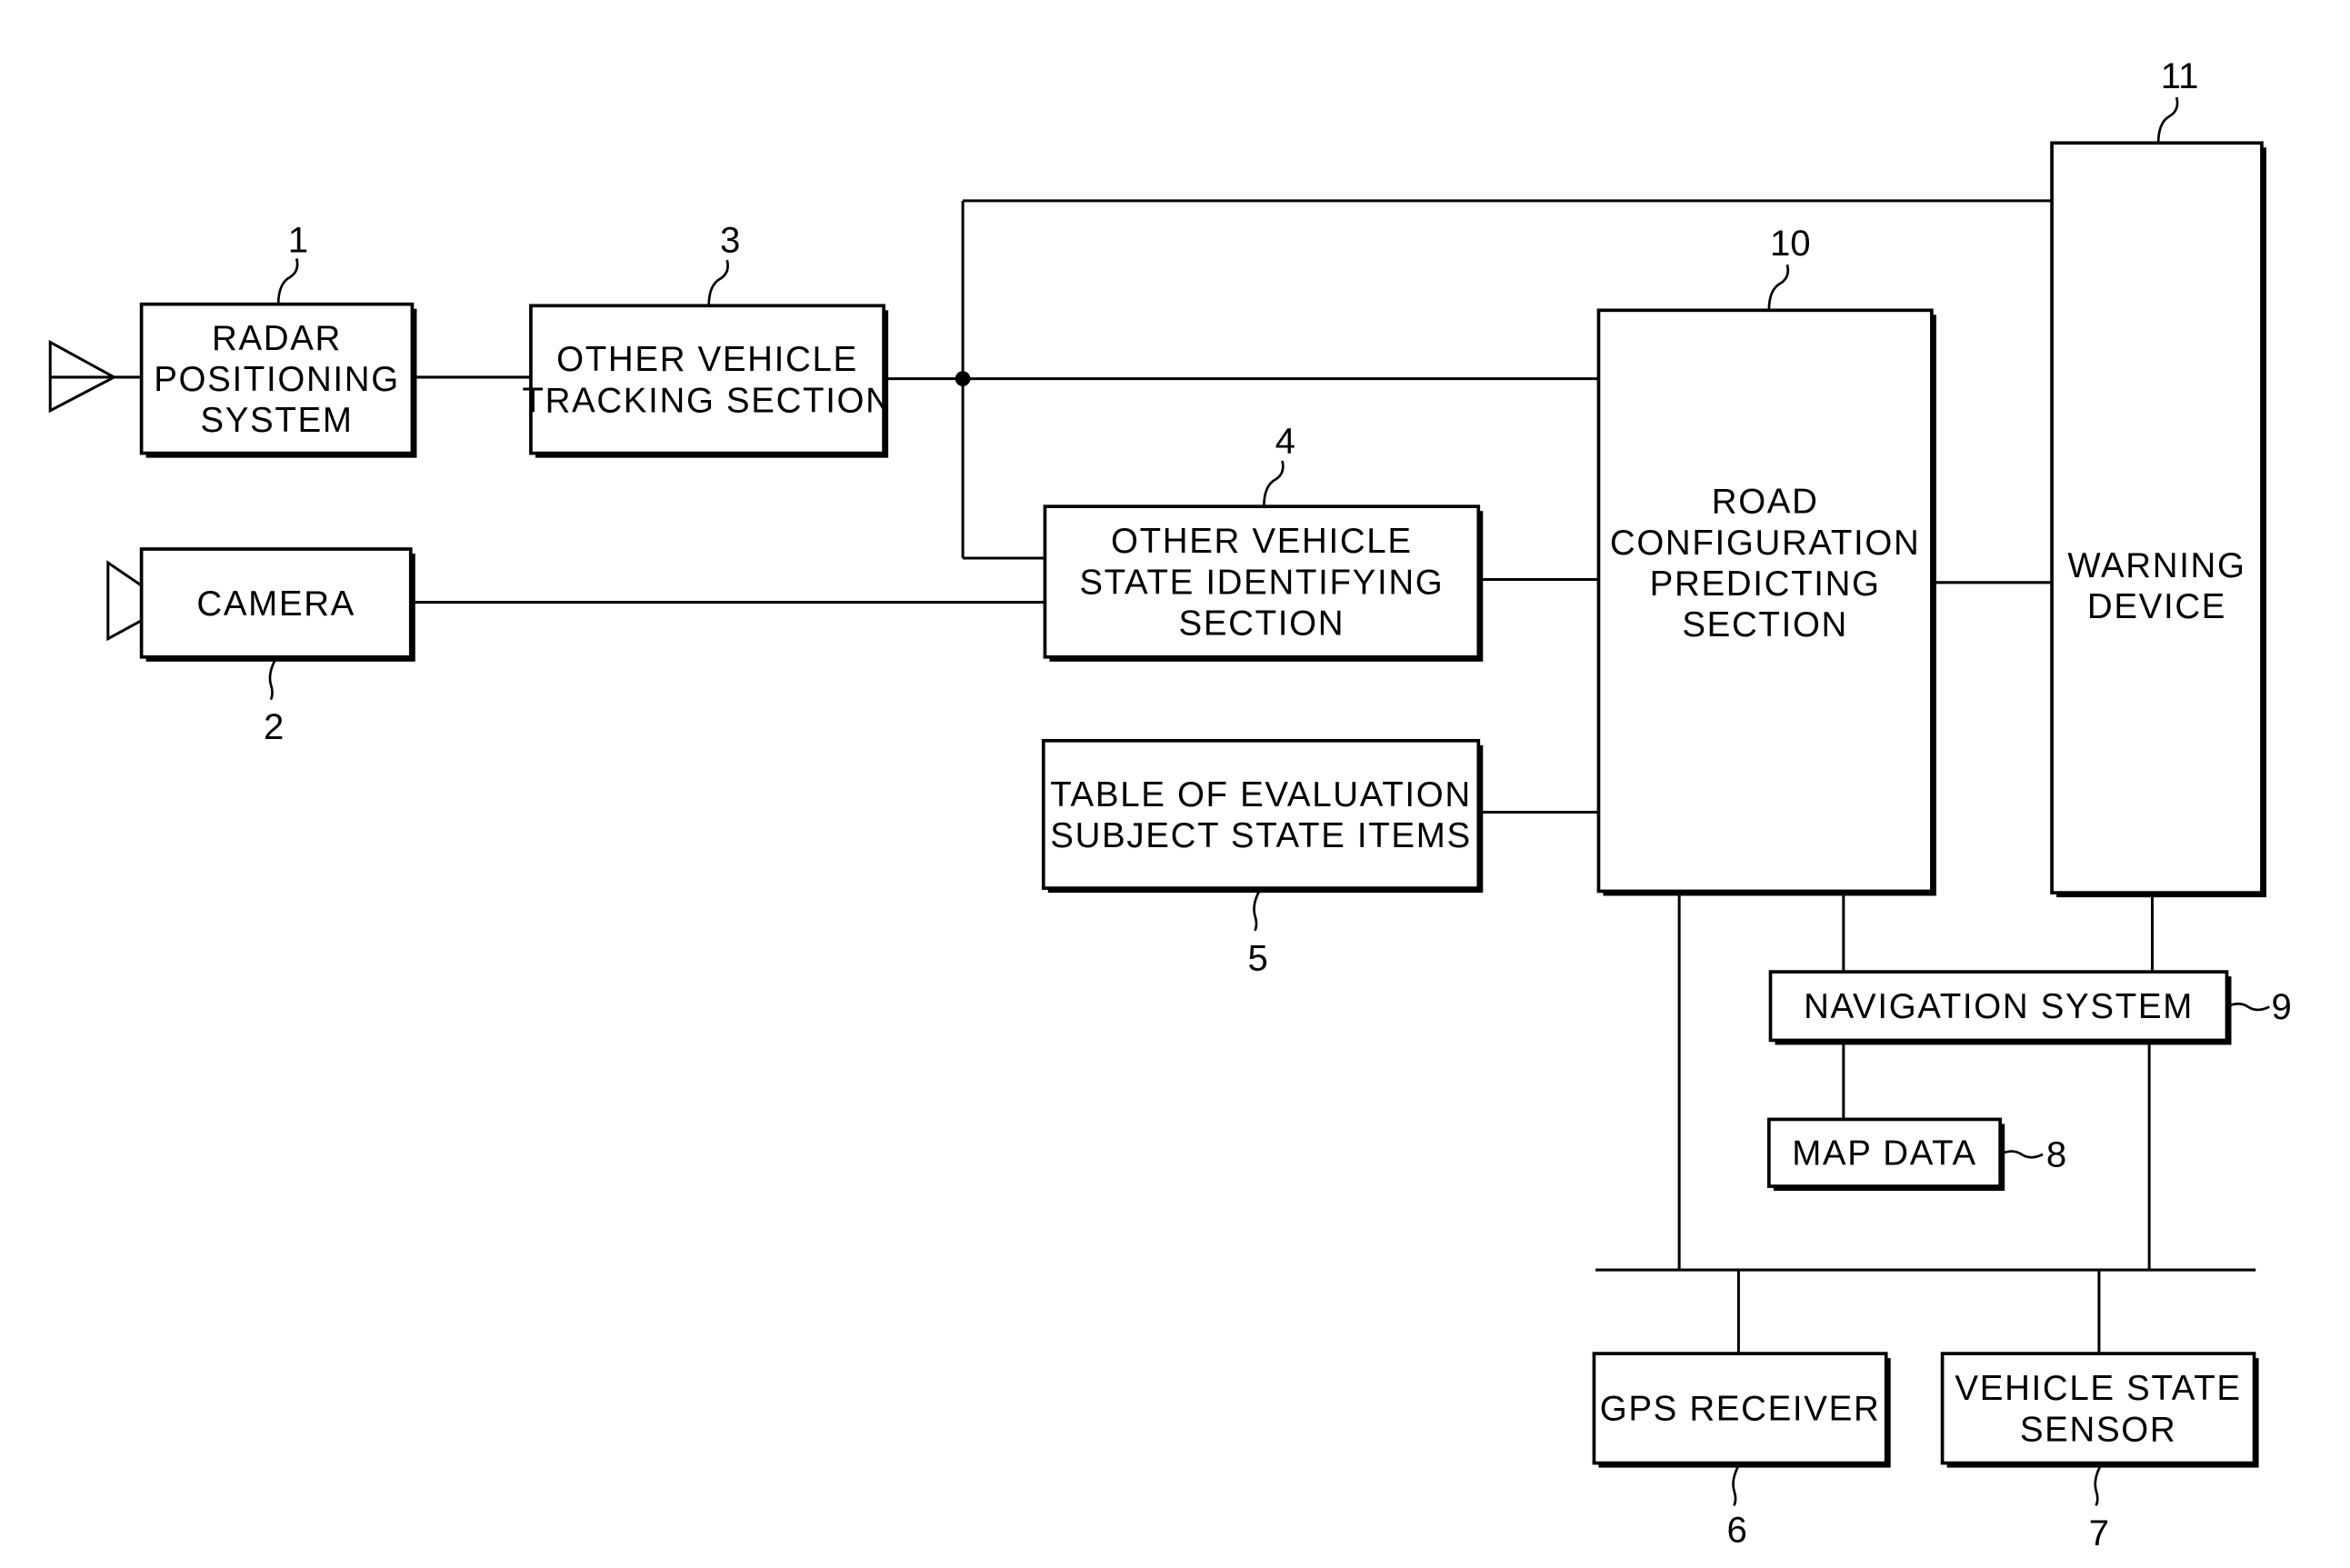 The height and width of the screenshot is (1568, 2350). I want to click on map-data-block: MAP DATA, so click(1886, 1155).